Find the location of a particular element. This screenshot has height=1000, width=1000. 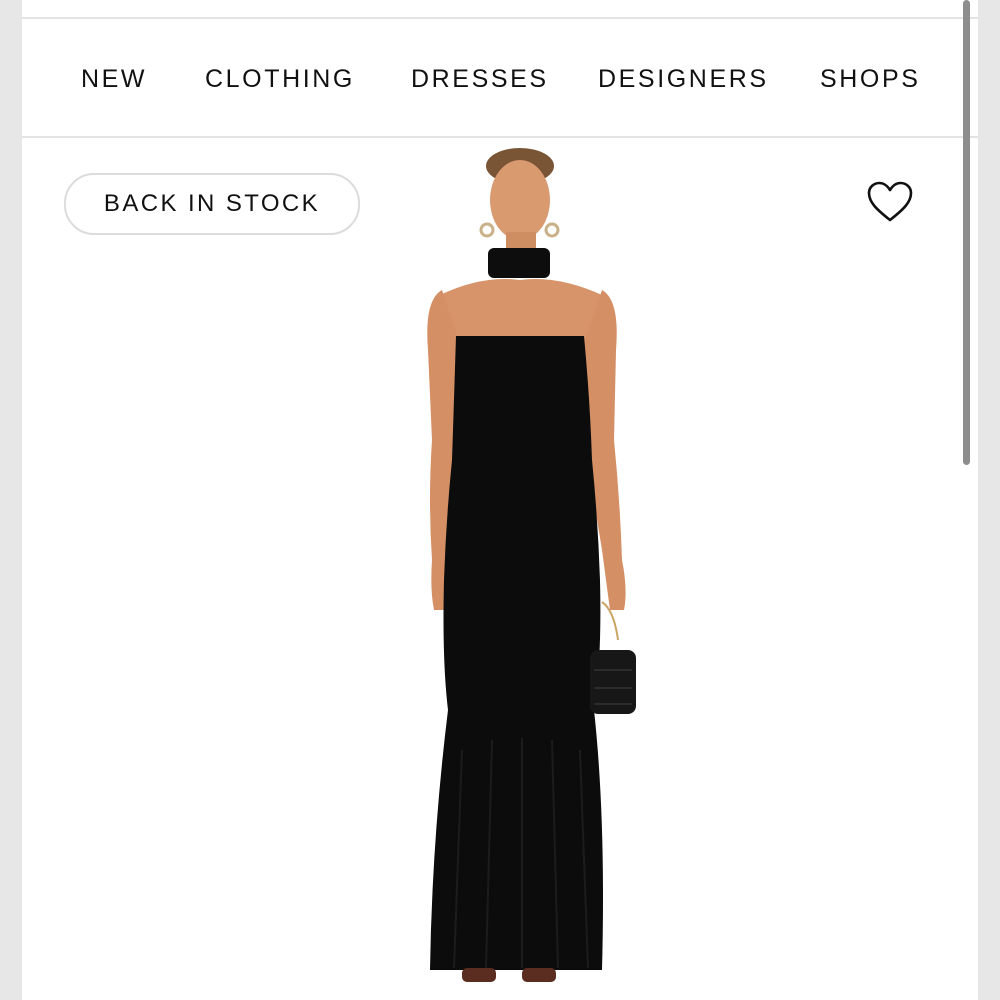

nav-item-dresses: DRESSES is located at coordinates (480, 79).